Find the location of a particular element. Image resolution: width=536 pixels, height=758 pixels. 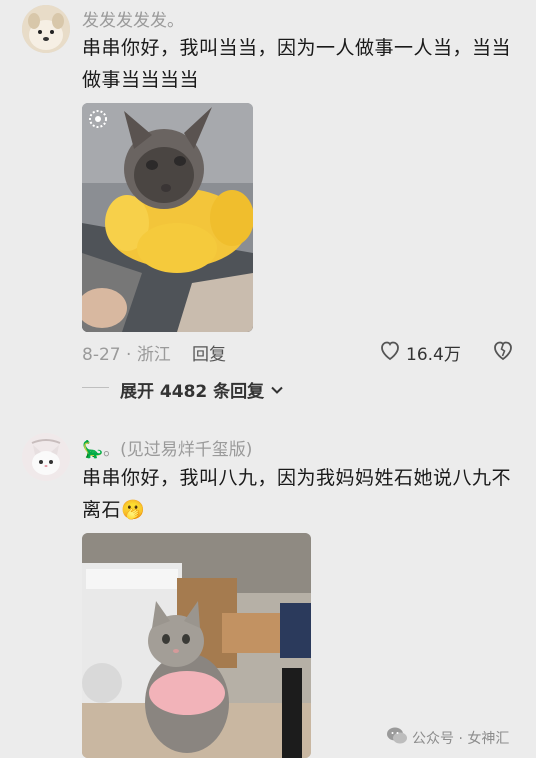

username-text: 。(见过易烊千玺版) is located at coordinates (178, 450).